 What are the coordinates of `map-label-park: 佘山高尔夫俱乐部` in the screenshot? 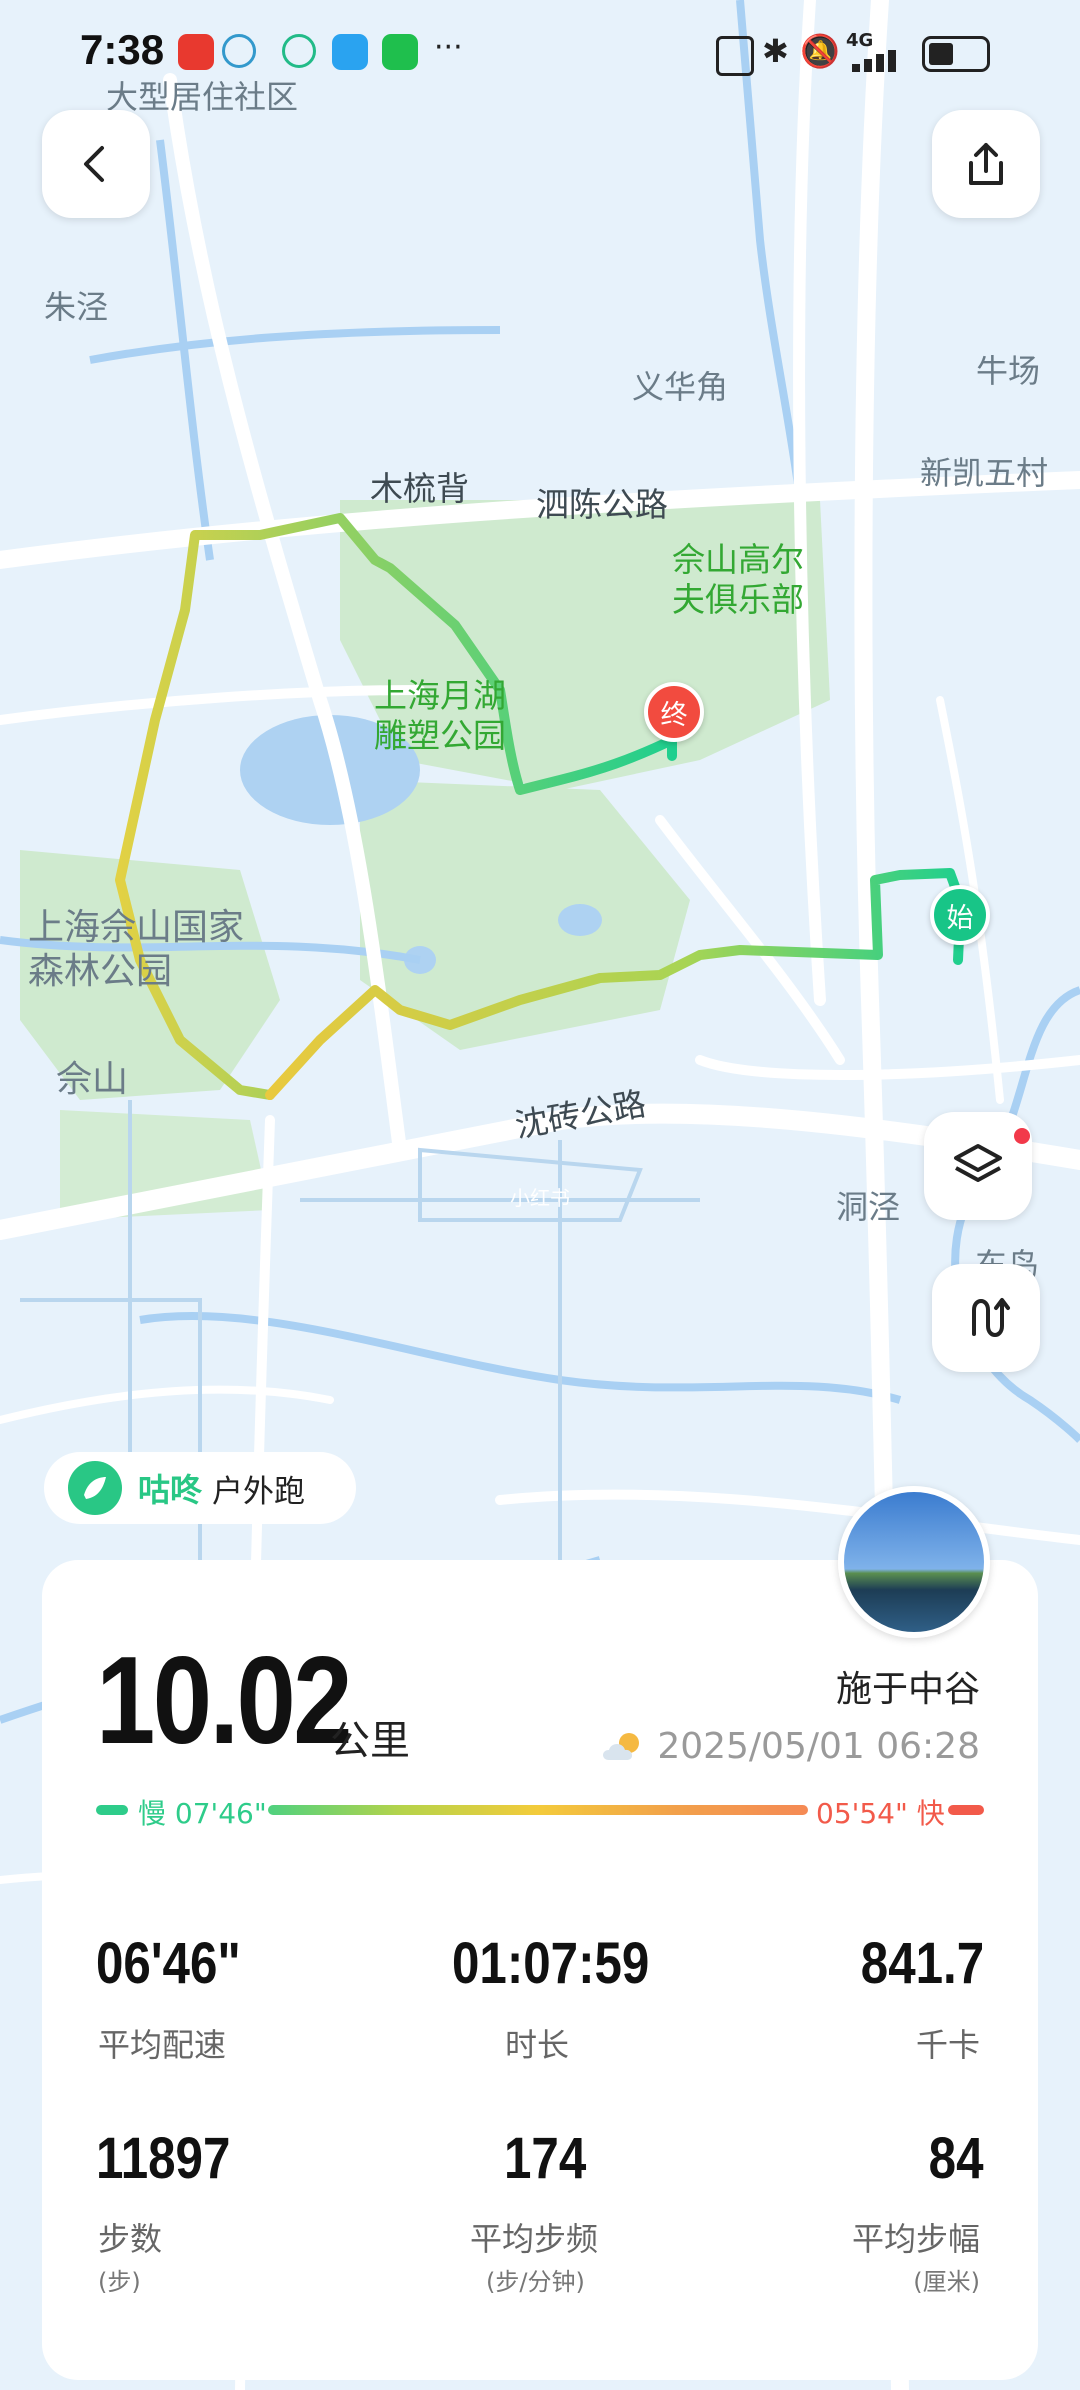 It's located at (738, 579).